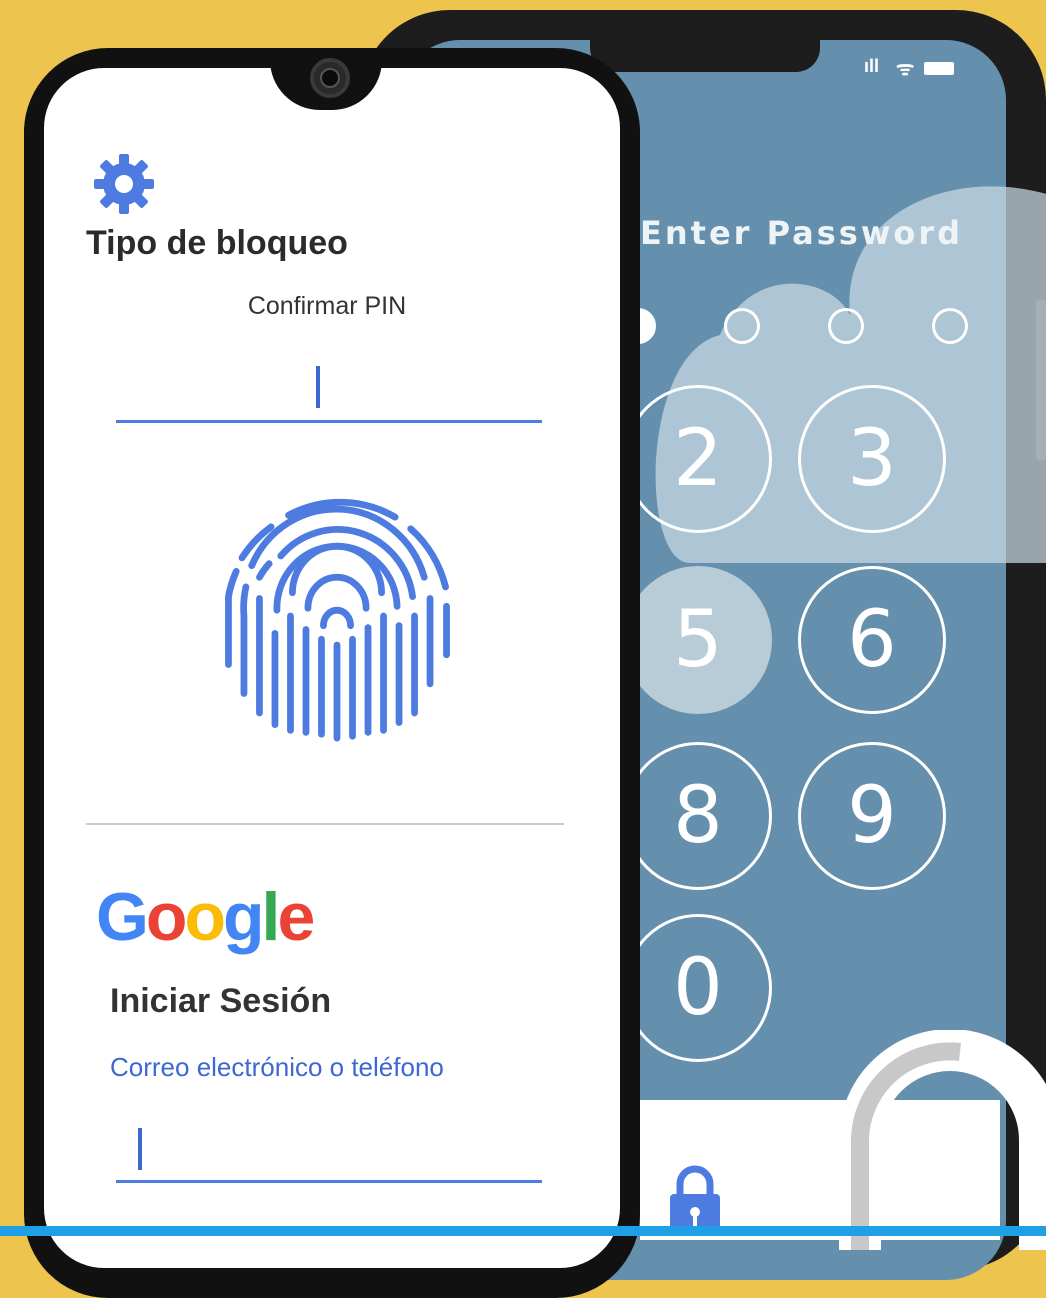 The image size is (1046, 1298). Describe the element at coordinates (698, 816) in the screenshot. I see `key-8: 8` at that location.